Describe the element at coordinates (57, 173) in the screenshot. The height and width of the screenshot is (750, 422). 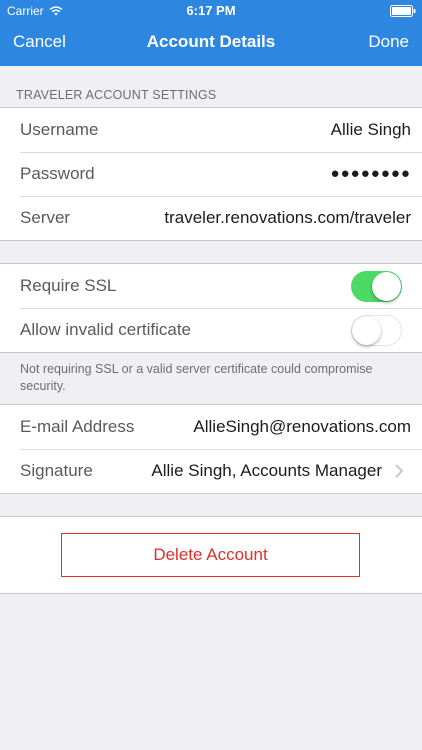
I see `password-label: Password` at that location.